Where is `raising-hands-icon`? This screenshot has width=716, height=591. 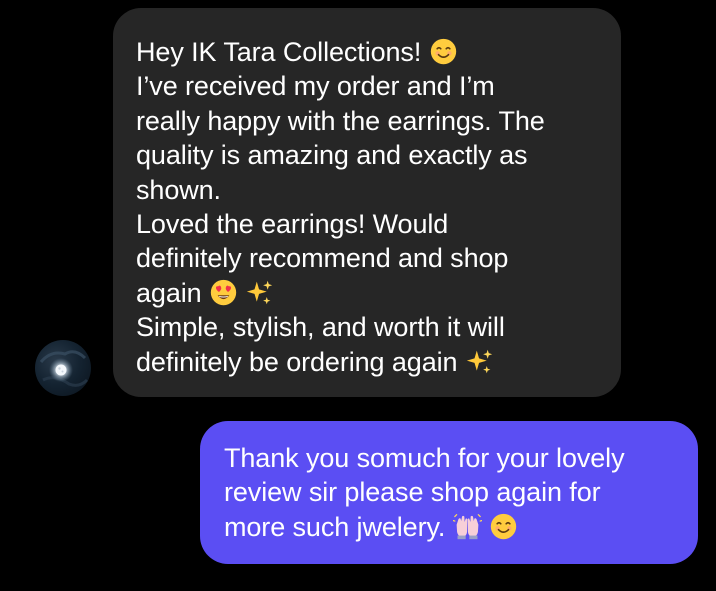 raising-hands-icon is located at coordinates (467, 526).